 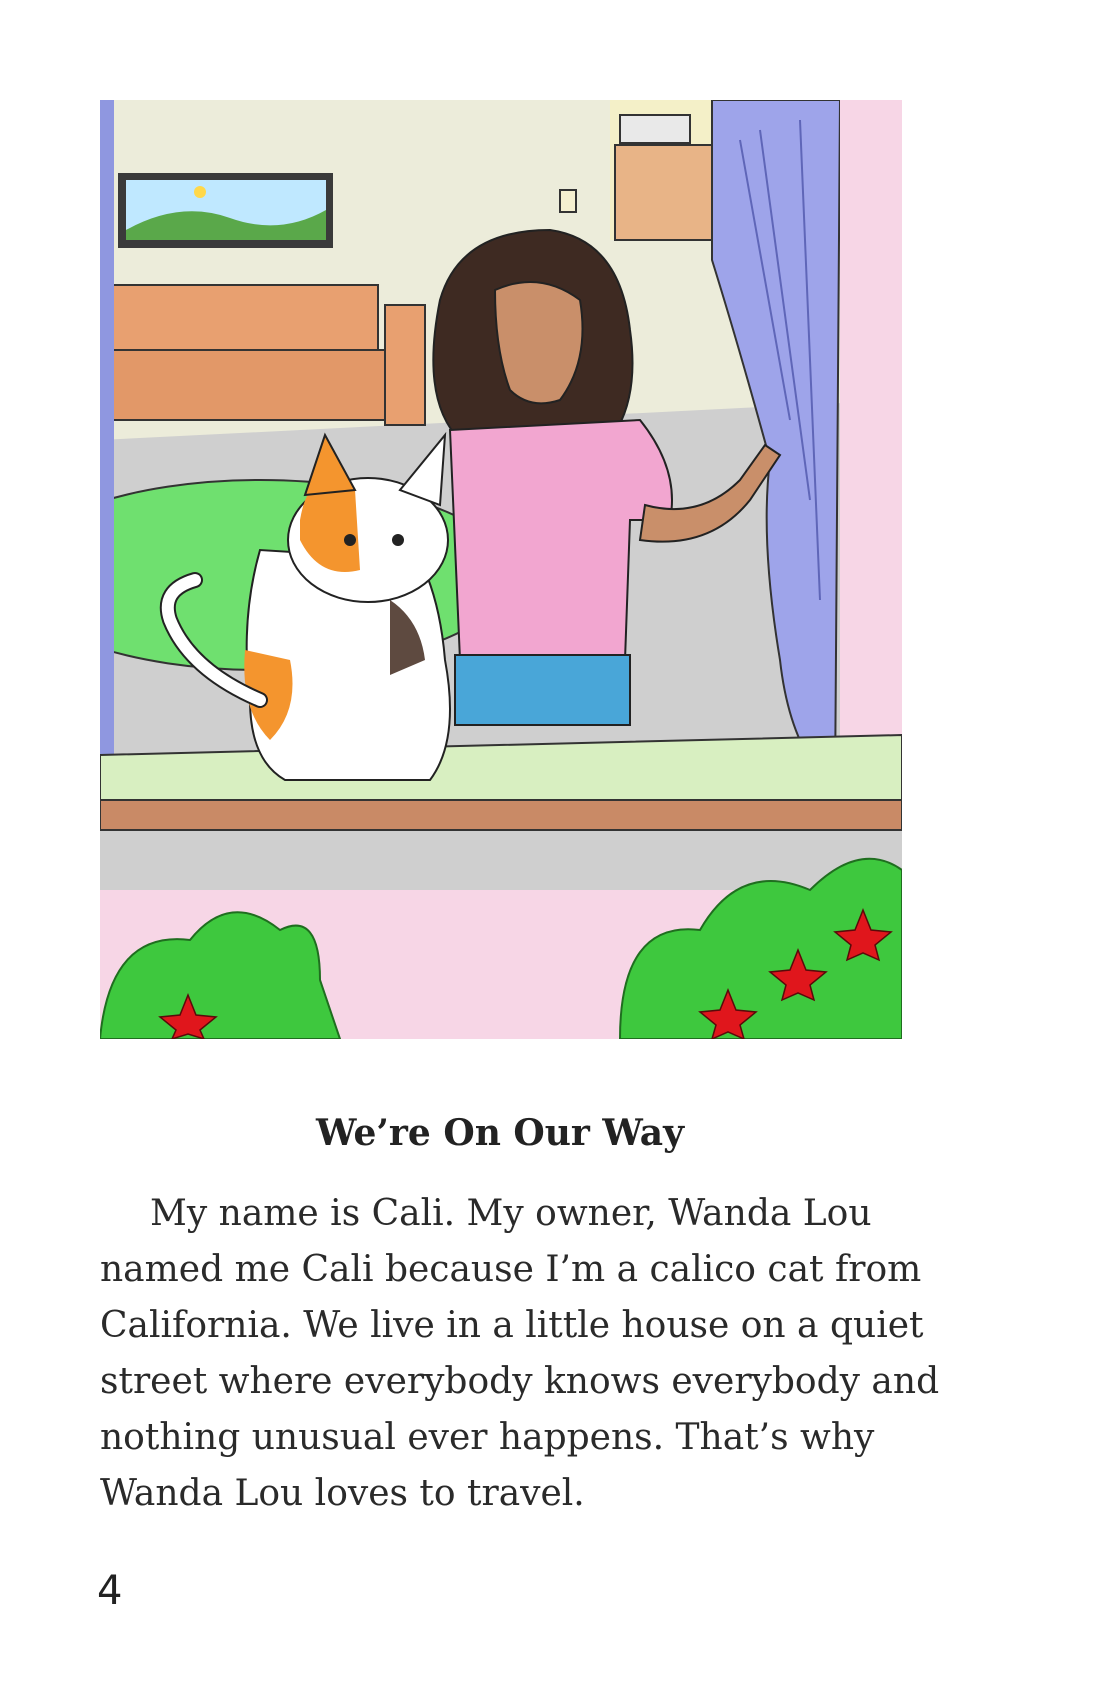 I want to click on story-title: We’re On Our Way, so click(x=500, y=1133).